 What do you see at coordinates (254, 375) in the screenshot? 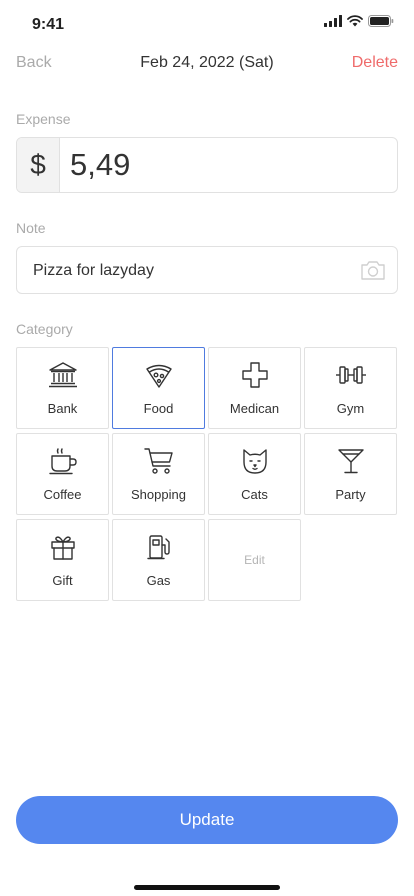
I see `medical-cross-icon` at bounding box center [254, 375].